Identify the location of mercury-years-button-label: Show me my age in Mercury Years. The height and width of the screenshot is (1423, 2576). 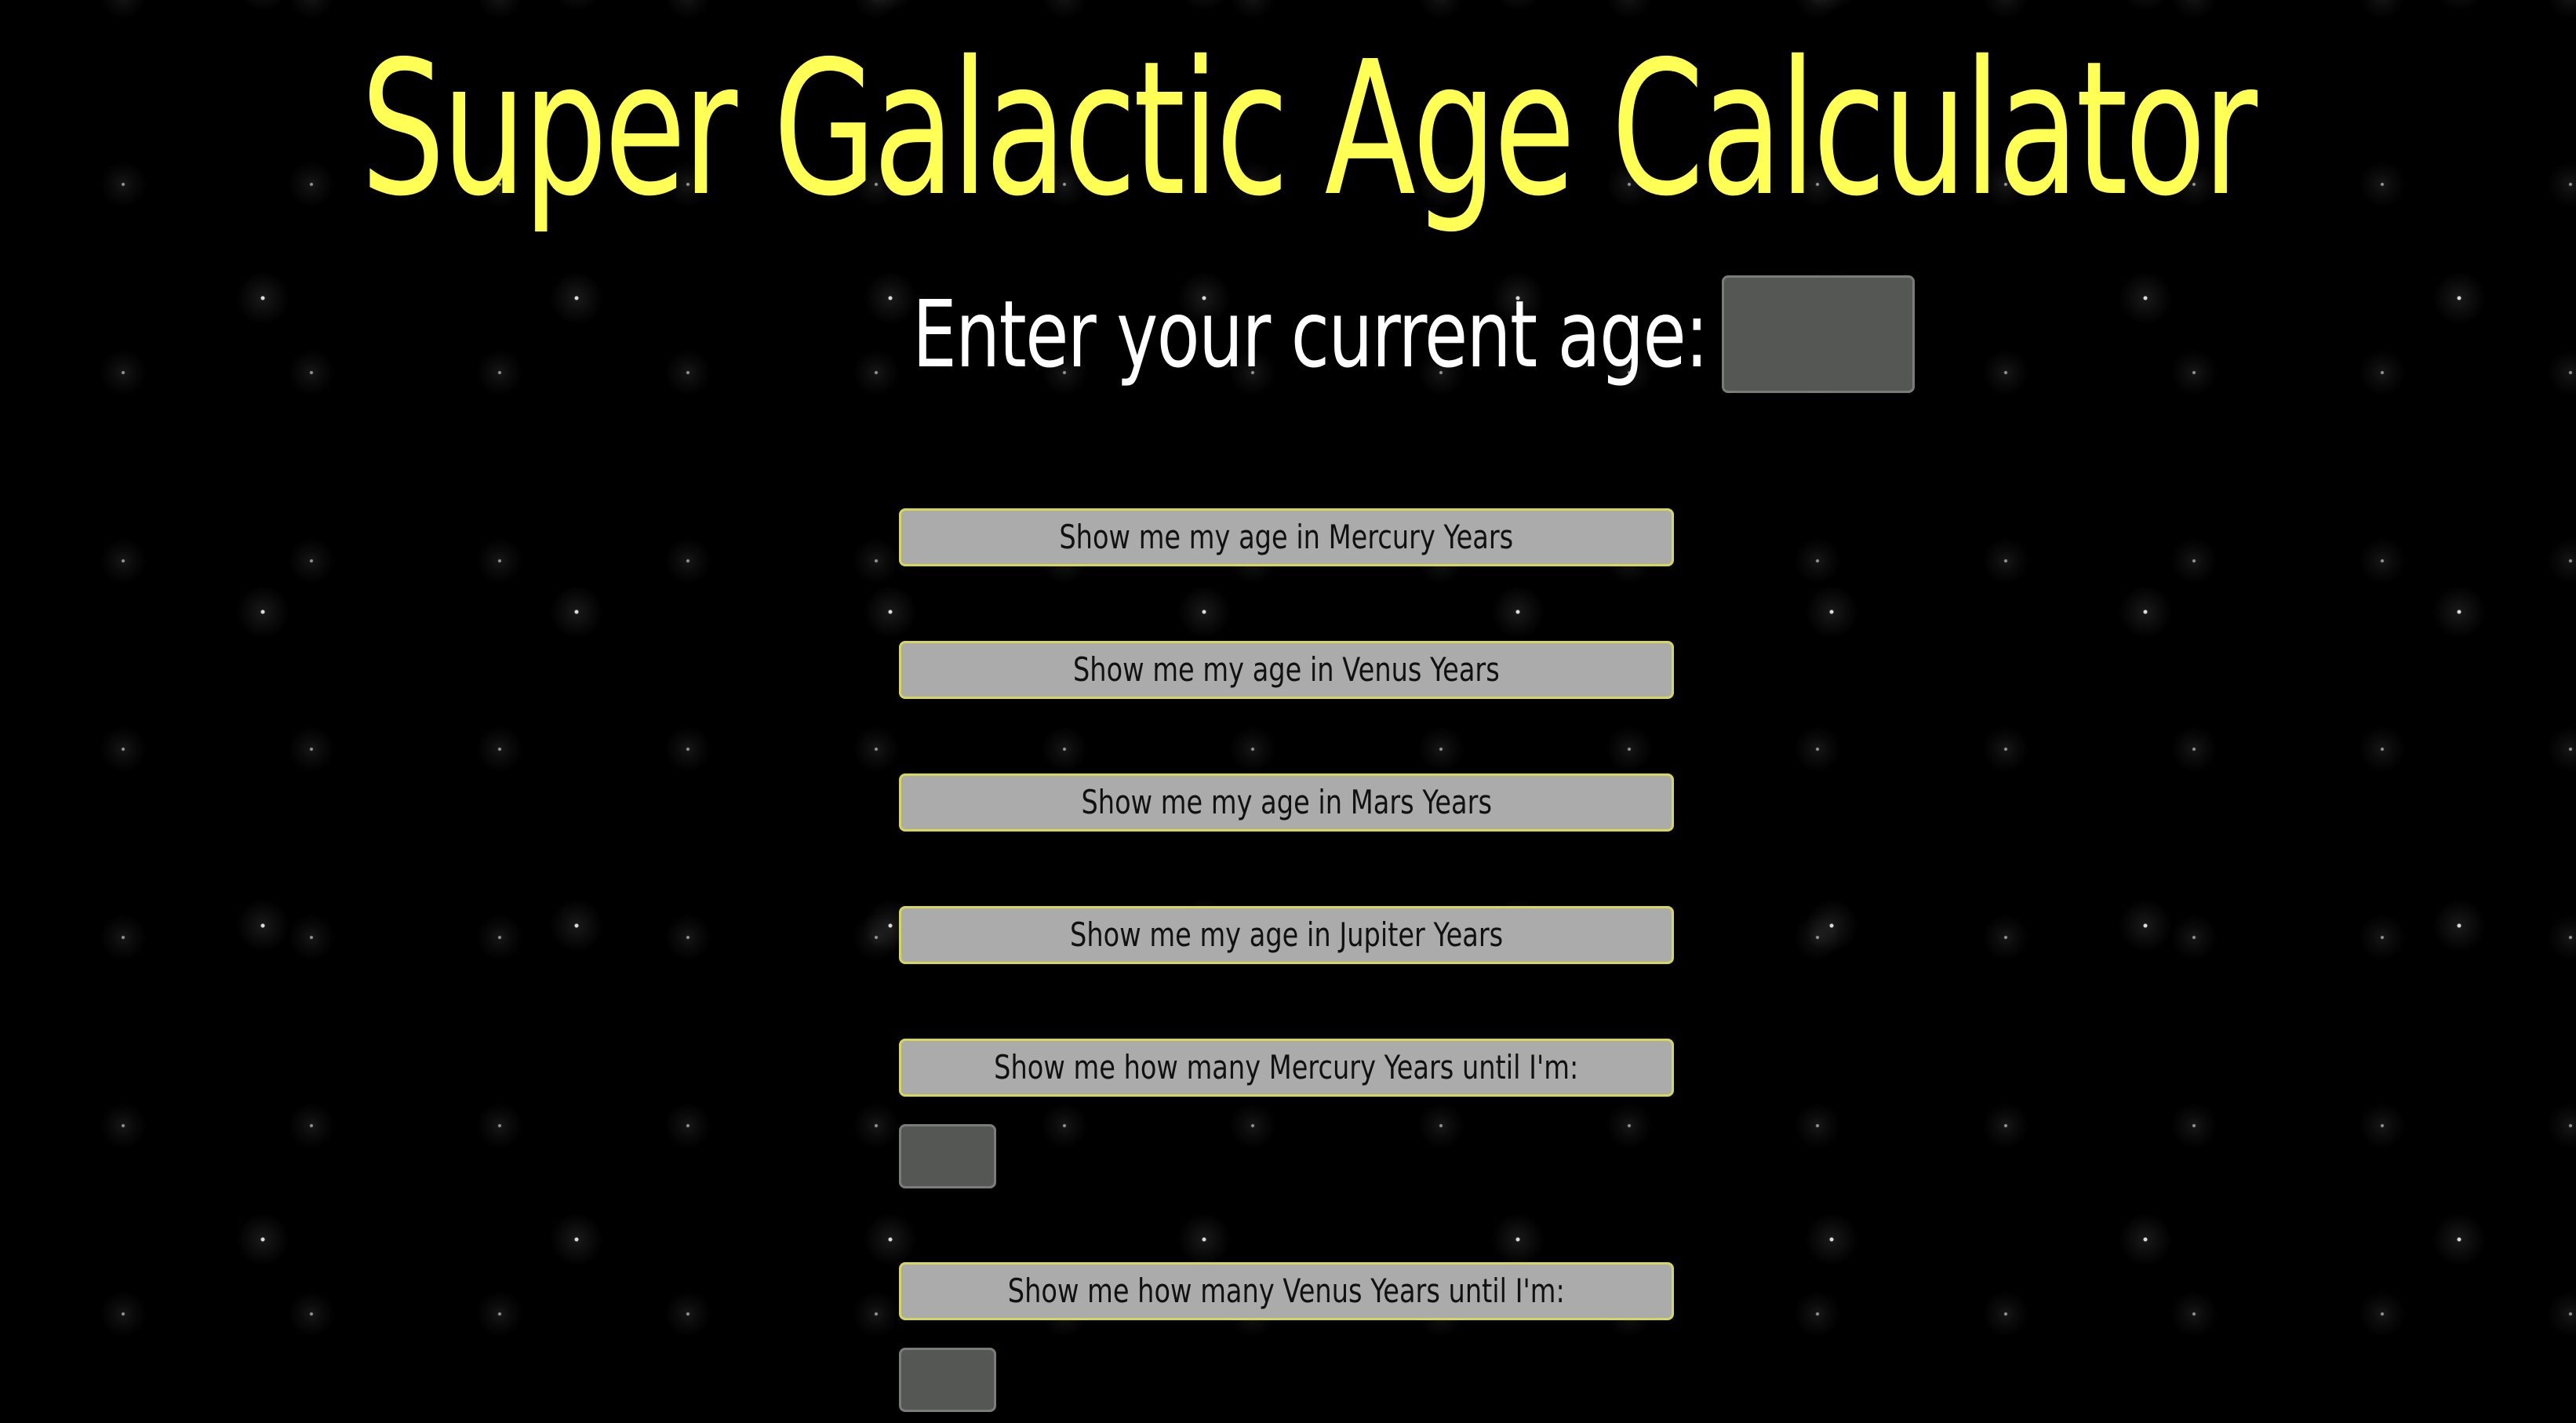
(1286, 537).